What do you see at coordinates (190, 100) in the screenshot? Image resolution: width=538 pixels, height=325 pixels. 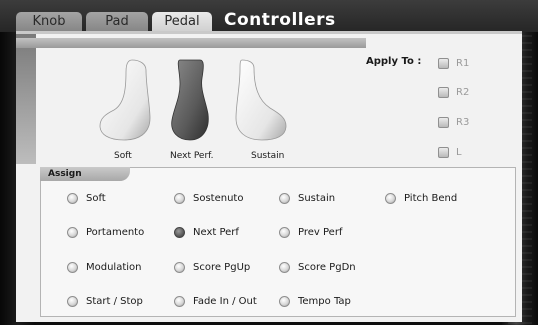 I see `pedal-next-perf` at bounding box center [190, 100].